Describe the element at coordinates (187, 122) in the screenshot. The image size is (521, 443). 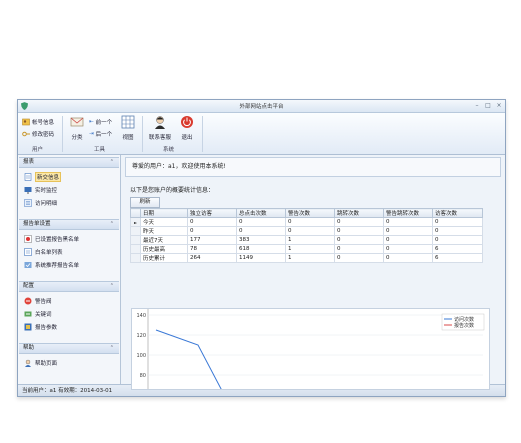
I see `power-icon` at that location.